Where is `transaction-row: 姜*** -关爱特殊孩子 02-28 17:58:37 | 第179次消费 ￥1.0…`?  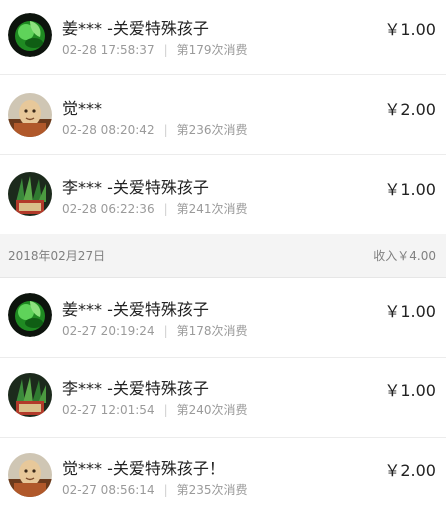
transaction-row: 姜*** -关爱特殊孩子 02-28 17:58:37 | 第179次消费 ￥1.0… is located at coordinates (223, 37).